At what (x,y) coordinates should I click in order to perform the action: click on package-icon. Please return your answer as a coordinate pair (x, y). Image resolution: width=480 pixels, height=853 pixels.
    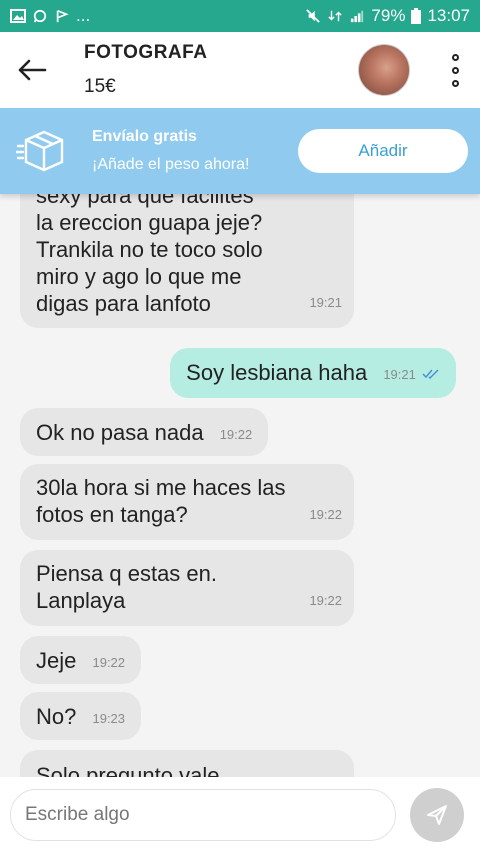
    Looking at the image, I should click on (42, 151).